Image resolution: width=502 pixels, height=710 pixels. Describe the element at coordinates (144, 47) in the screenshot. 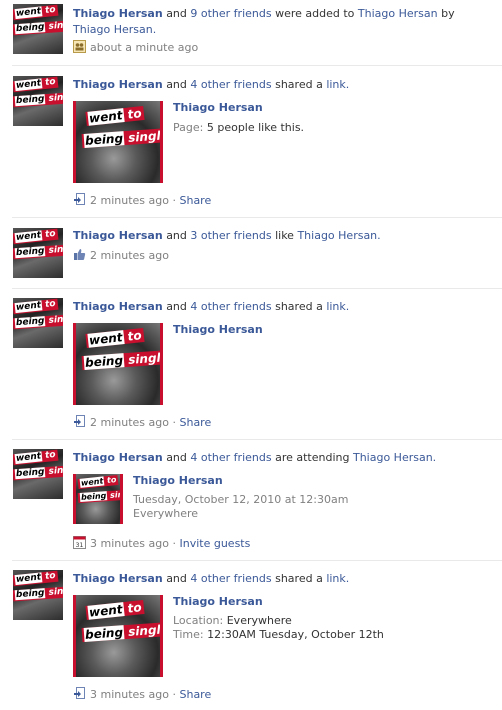

I see `timestamp-link: about a minute ago` at that location.